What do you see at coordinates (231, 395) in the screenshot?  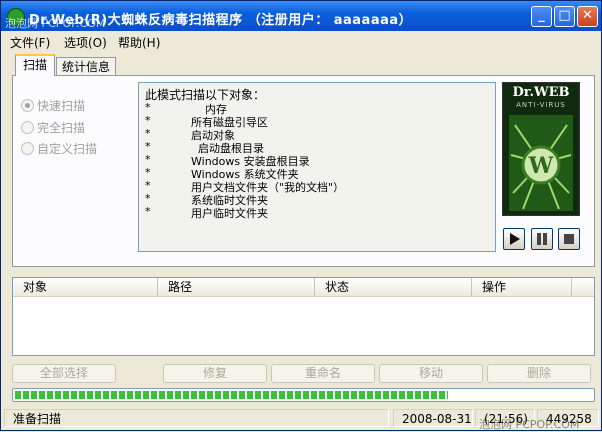 I see `progress-fill` at bounding box center [231, 395].